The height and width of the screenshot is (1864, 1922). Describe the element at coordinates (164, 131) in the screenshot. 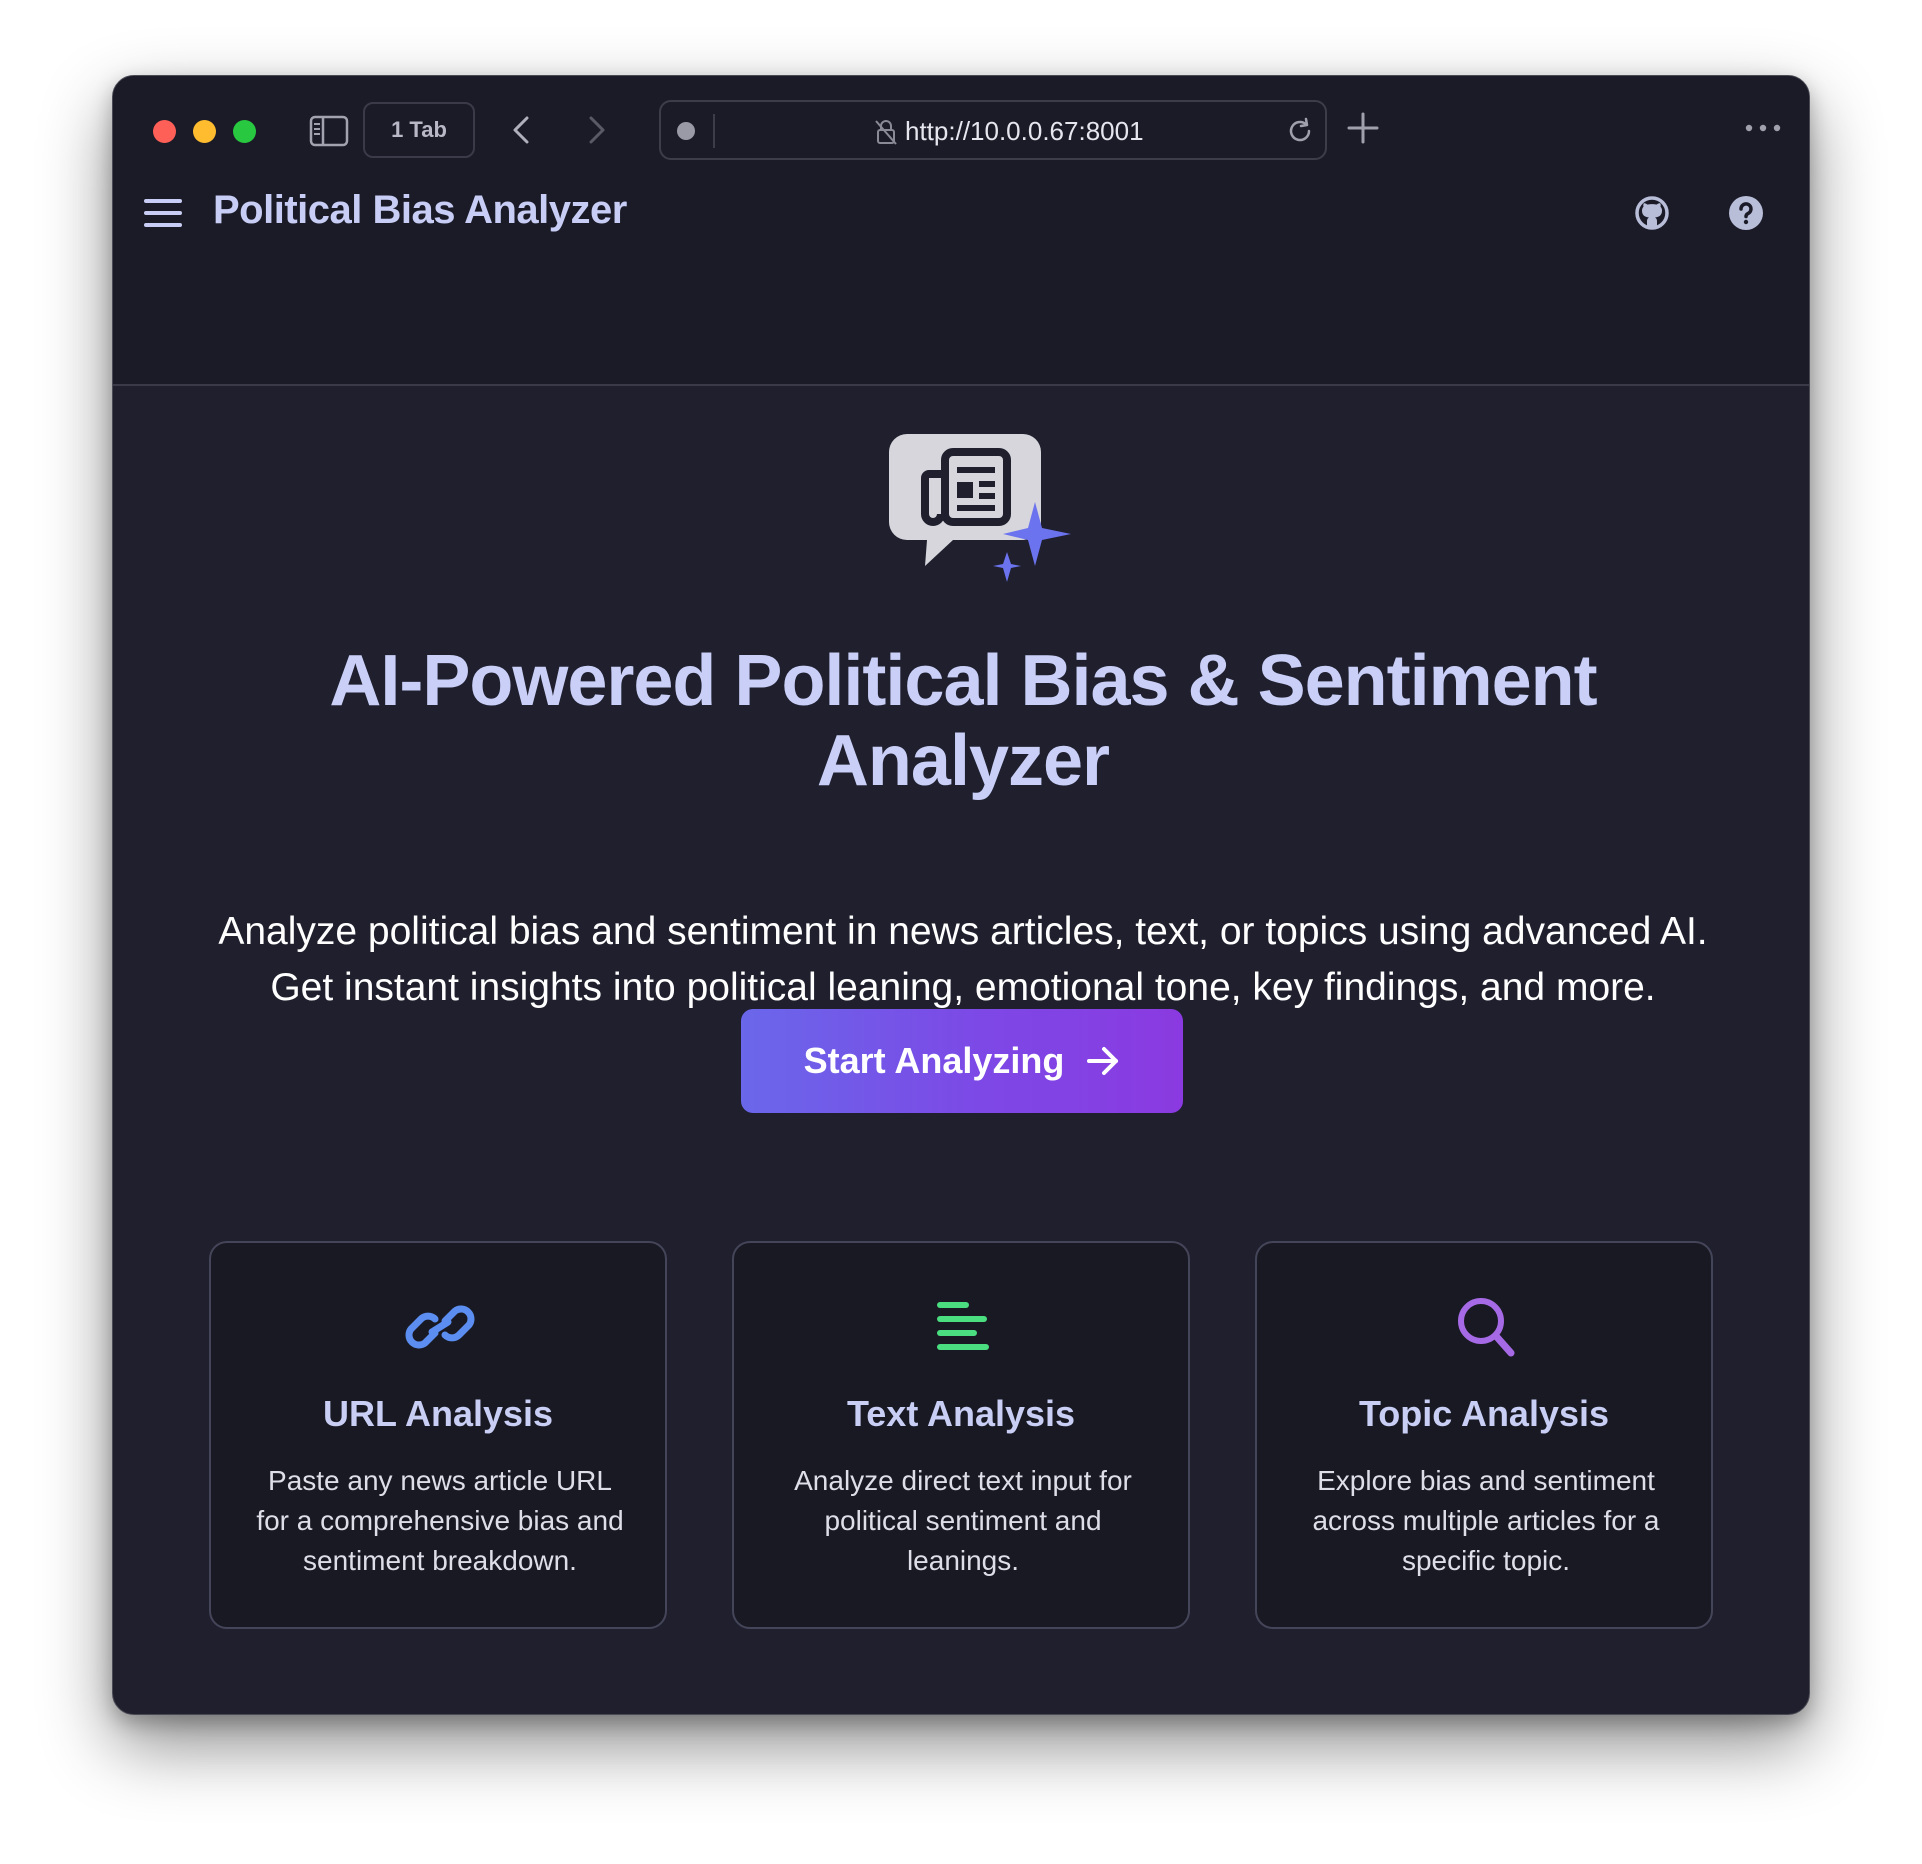

I see `close-window-button` at that location.